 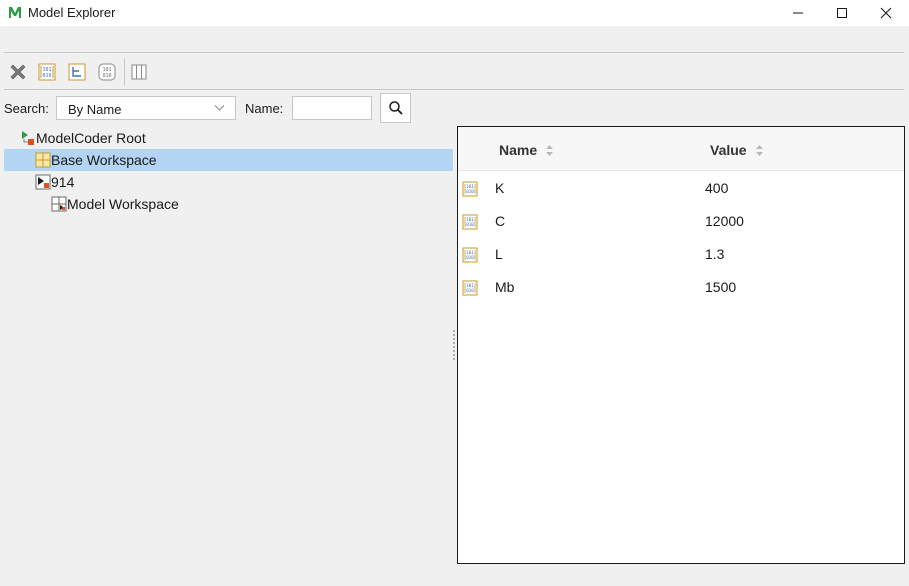 I want to click on minimize-icon, so click(x=798, y=13).